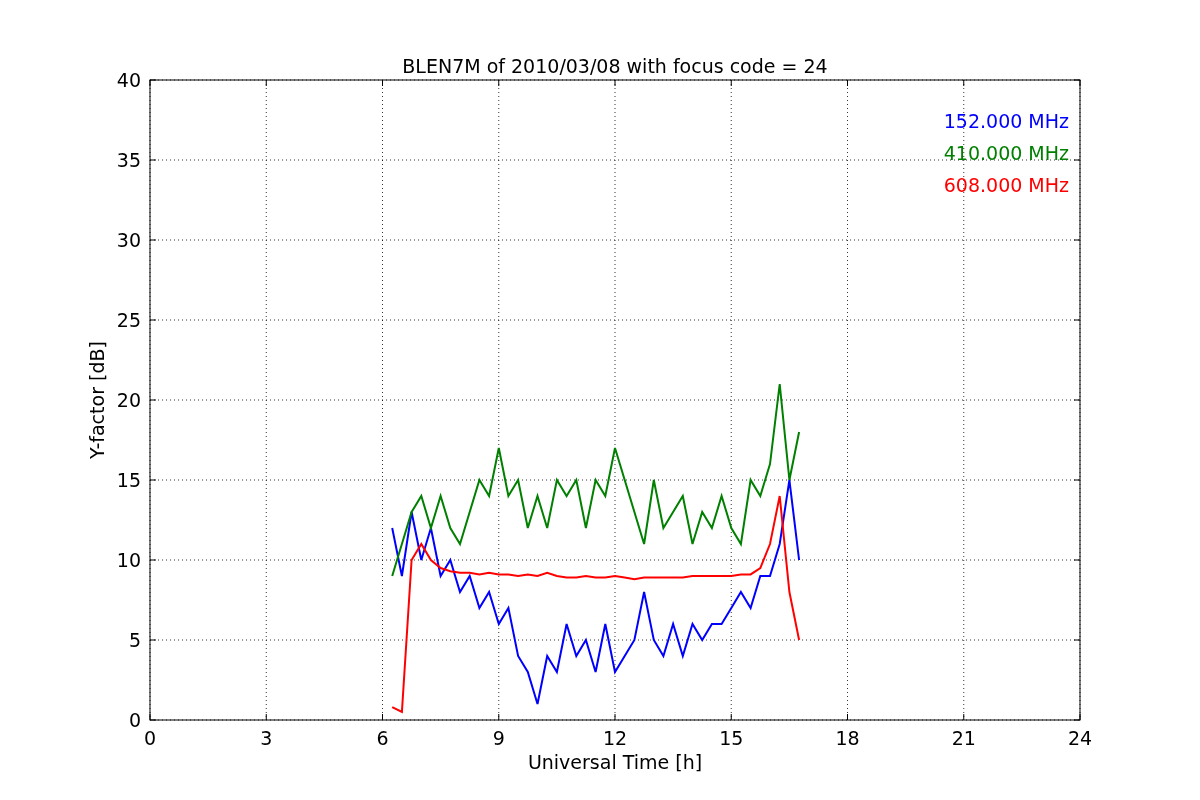 This screenshot has height=800, width=1200. I want to click on y-tick-label: 30, so click(128, 240).